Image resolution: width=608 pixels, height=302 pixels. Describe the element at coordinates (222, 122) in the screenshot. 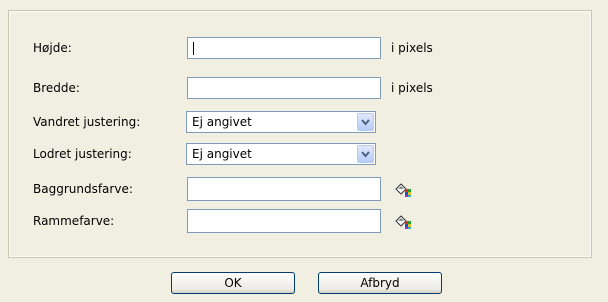

I see `horizontal-alignment-value: Ej angivet` at that location.